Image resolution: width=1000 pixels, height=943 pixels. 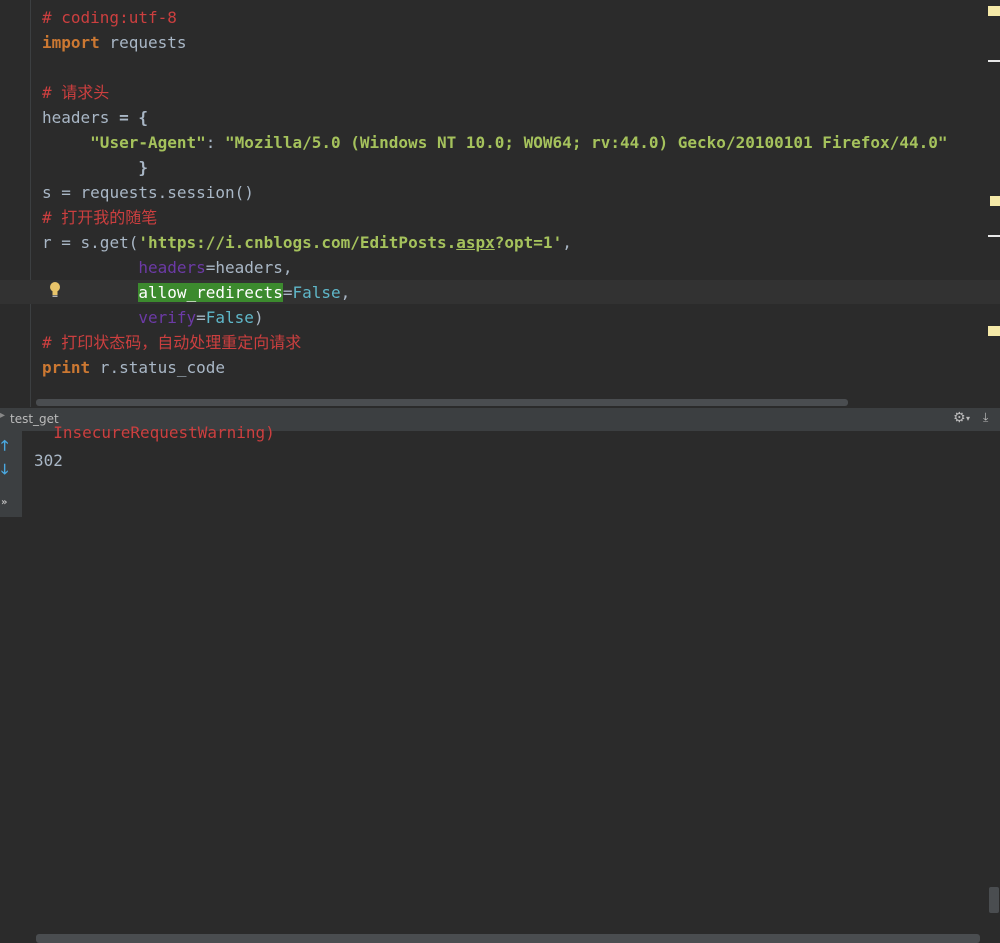 What do you see at coordinates (76, 117) in the screenshot?
I see `identifier: headers` at bounding box center [76, 117].